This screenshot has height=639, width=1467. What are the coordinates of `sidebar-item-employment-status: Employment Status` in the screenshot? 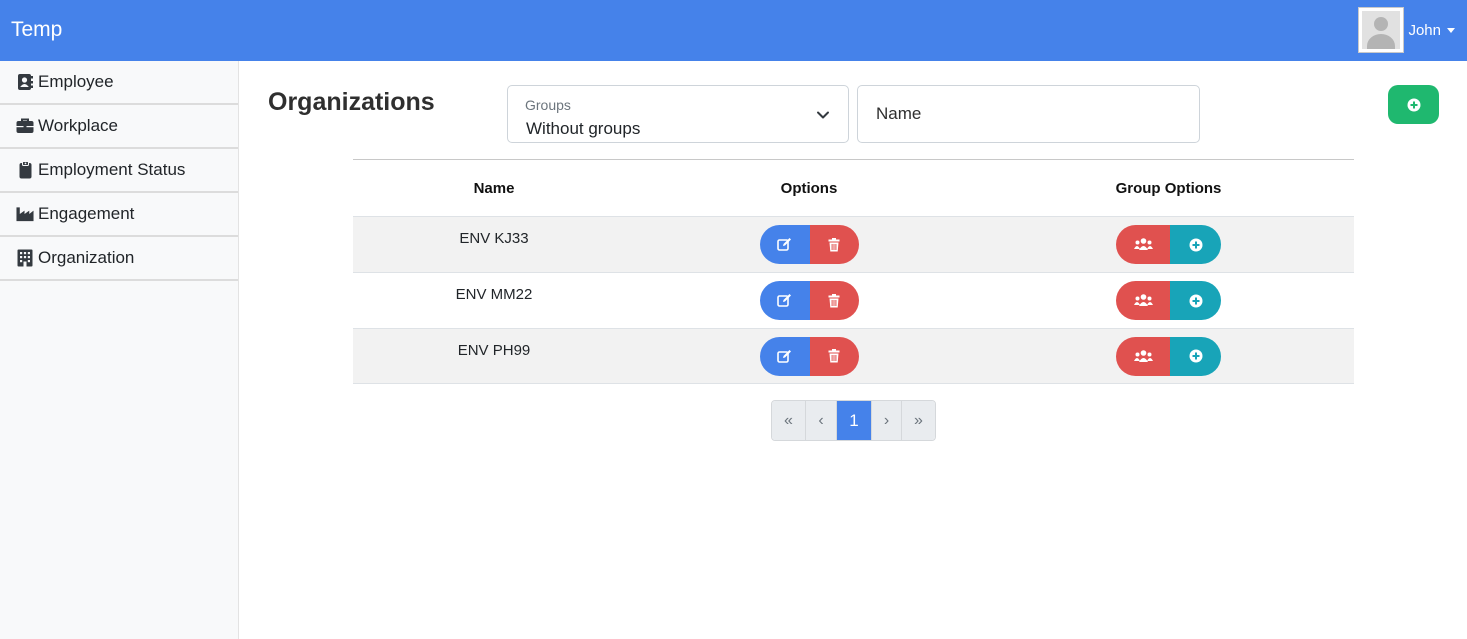 It's located at (119, 171).